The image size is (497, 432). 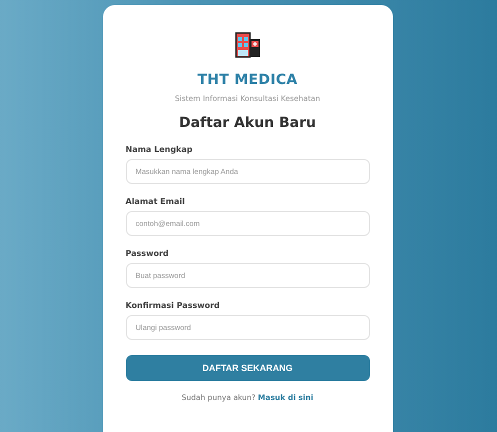 What do you see at coordinates (159, 149) in the screenshot?
I see `field-label: Nama Lengkap` at bounding box center [159, 149].